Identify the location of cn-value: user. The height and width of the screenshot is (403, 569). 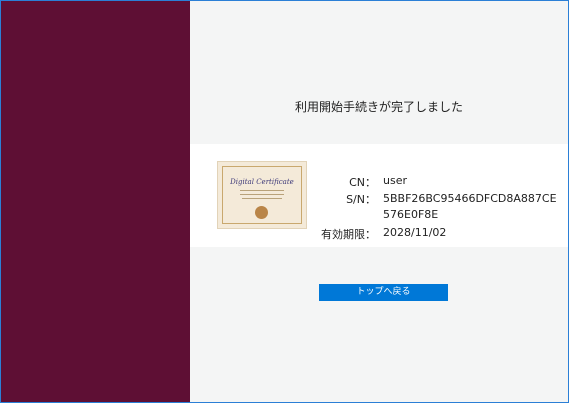
(395, 180).